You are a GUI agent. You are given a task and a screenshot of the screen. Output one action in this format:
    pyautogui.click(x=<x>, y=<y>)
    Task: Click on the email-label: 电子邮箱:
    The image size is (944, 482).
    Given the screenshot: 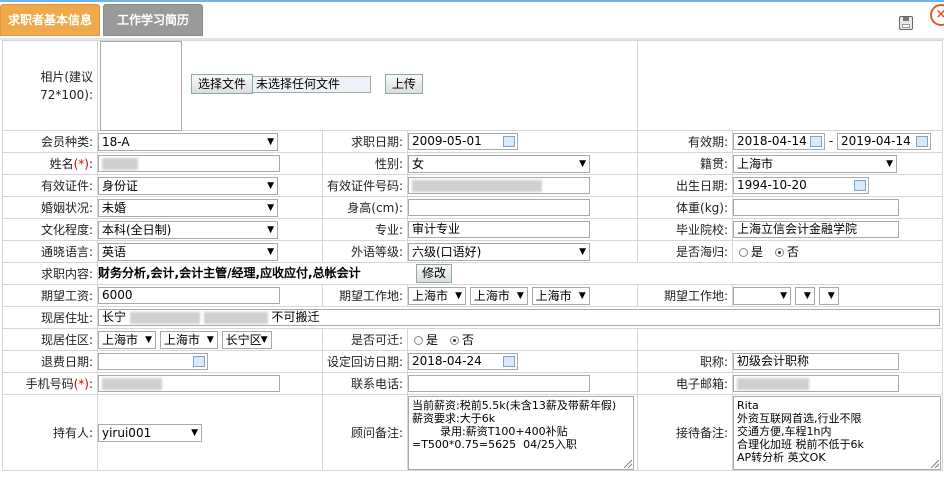 What is the action you would take?
    pyautogui.click(x=685, y=383)
    